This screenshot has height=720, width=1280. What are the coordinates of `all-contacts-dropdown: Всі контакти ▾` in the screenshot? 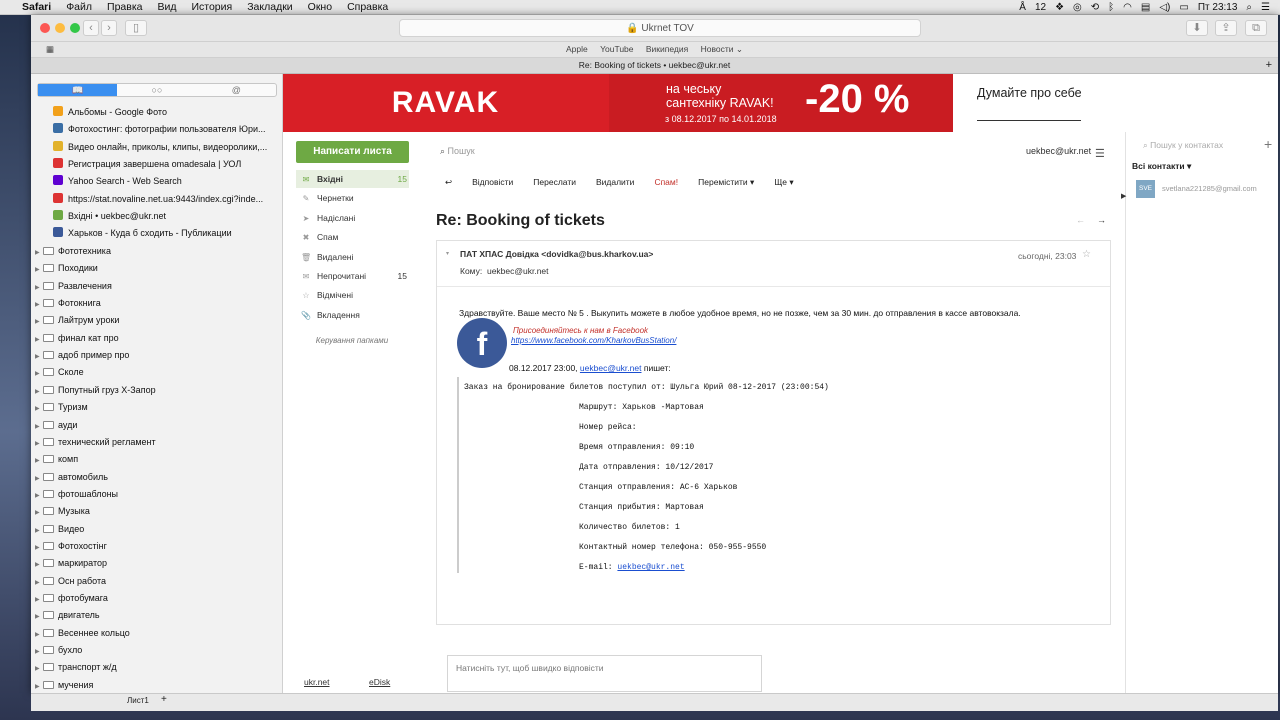 It's located at (1161, 166).